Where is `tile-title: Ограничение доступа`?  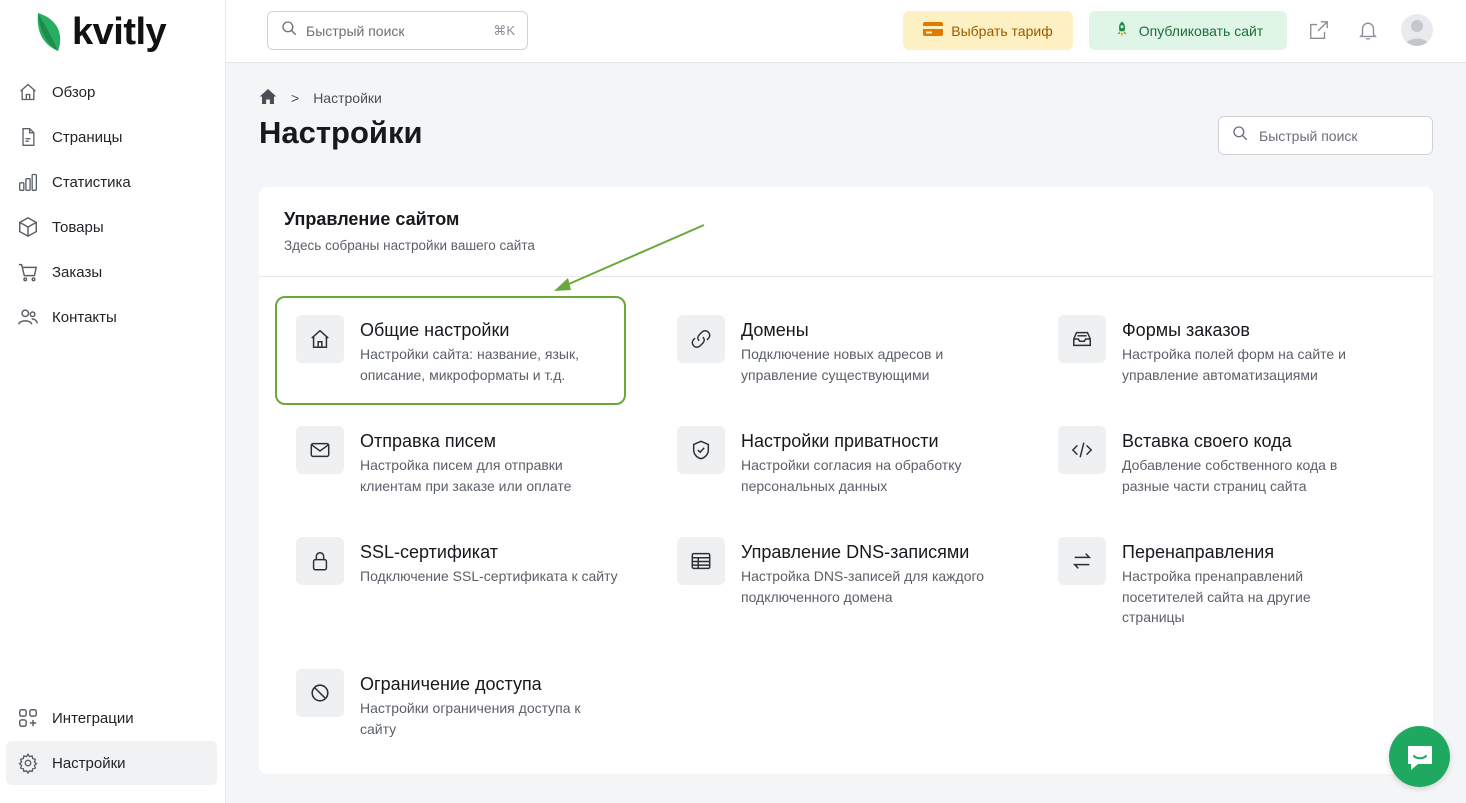 tile-title: Ограничение доступа is located at coordinates (451, 684).